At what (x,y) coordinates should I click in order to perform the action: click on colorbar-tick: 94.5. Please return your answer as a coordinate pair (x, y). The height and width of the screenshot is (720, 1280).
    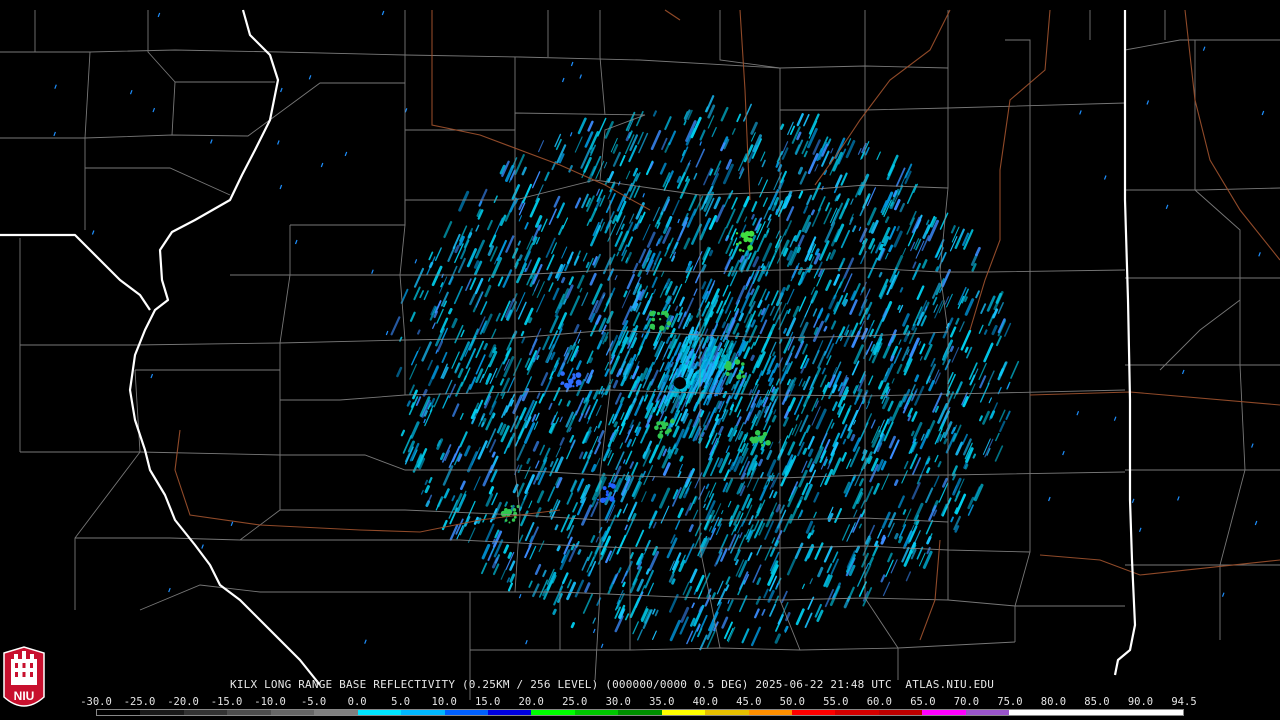
    Looking at the image, I should click on (1184, 702).